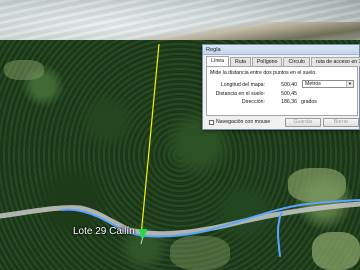 The height and width of the screenshot is (270, 360). I want to click on chevron-down-icon: ▼, so click(349, 84).